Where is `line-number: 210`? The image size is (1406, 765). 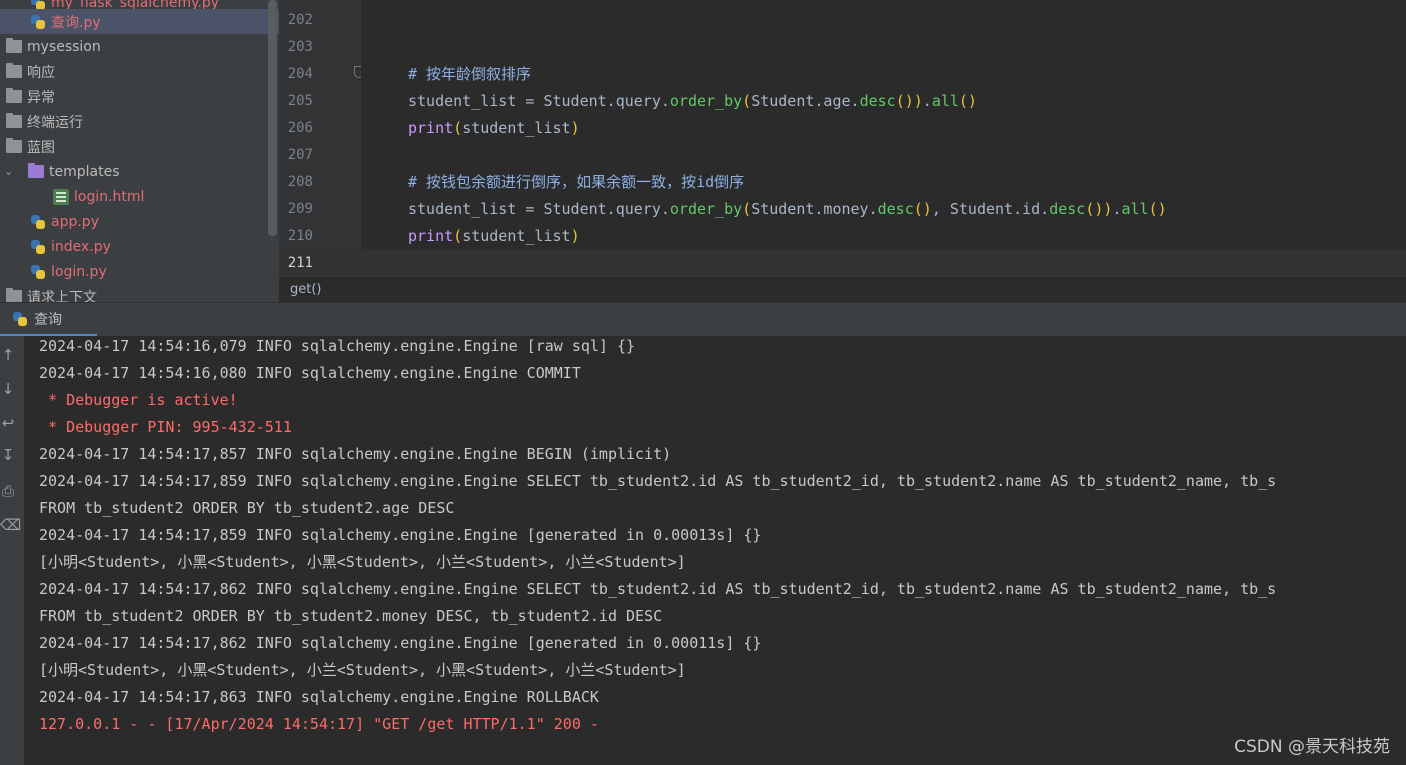 line-number: 210 is located at coordinates (300, 236).